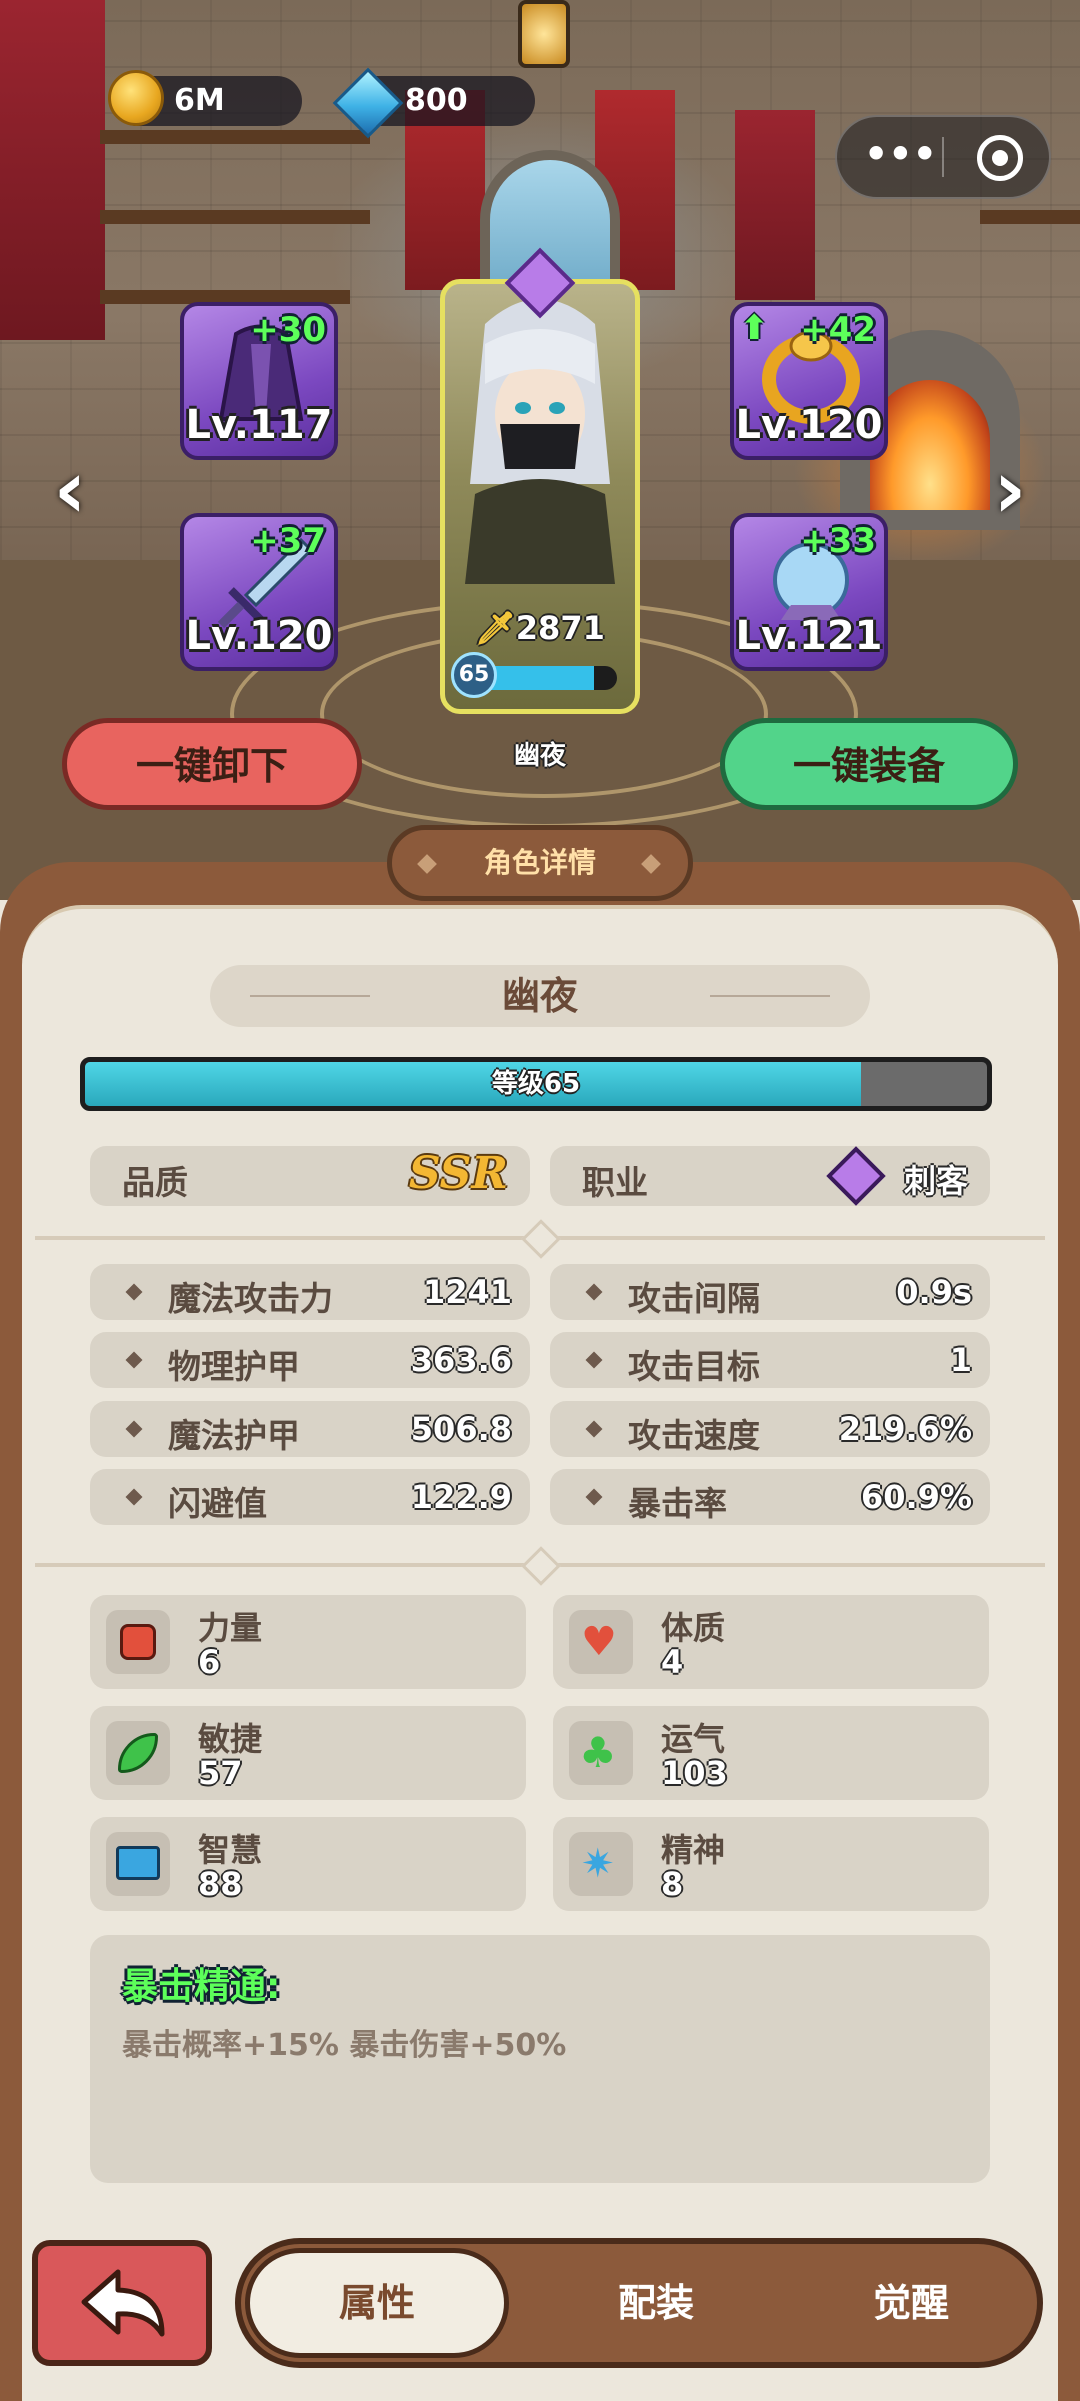  Describe the element at coordinates (461, 1360) in the screenshot. I see `stat-value: 363.6` at that location.